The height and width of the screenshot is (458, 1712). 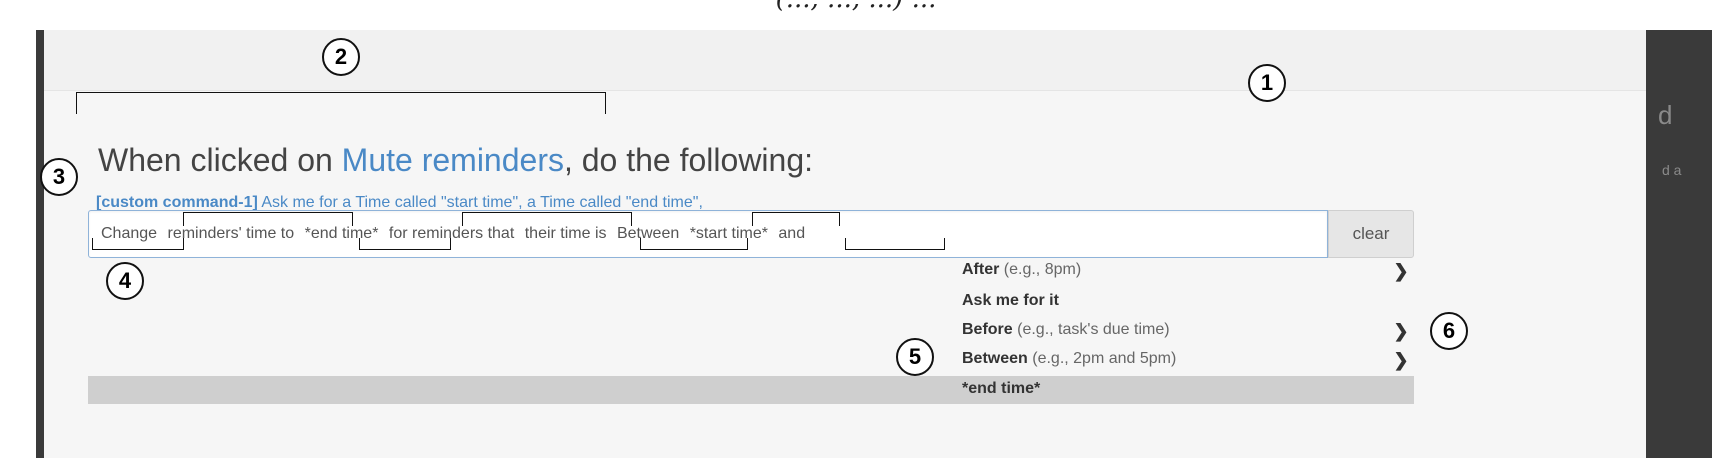 I want to click on background-overlay-right, so click(x=1679, y=244).